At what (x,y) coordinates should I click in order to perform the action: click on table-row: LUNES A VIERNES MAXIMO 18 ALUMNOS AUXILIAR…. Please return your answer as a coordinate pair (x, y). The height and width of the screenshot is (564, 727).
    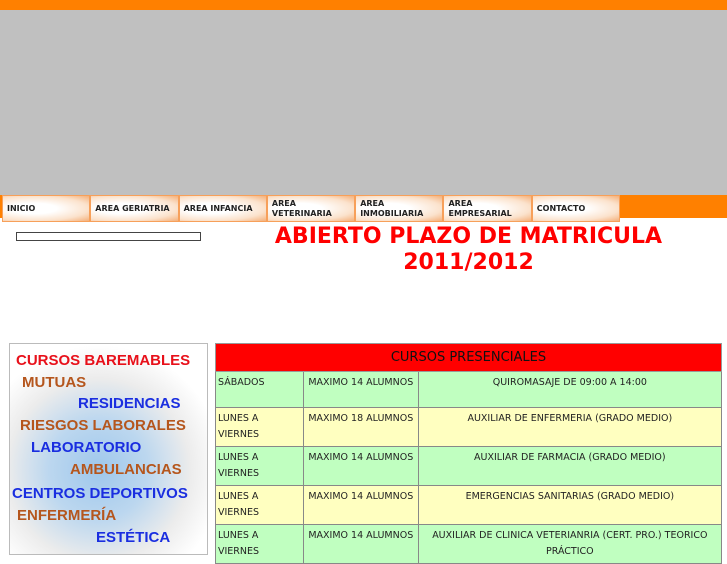
    Looking at the image, I should click on (469, 427).